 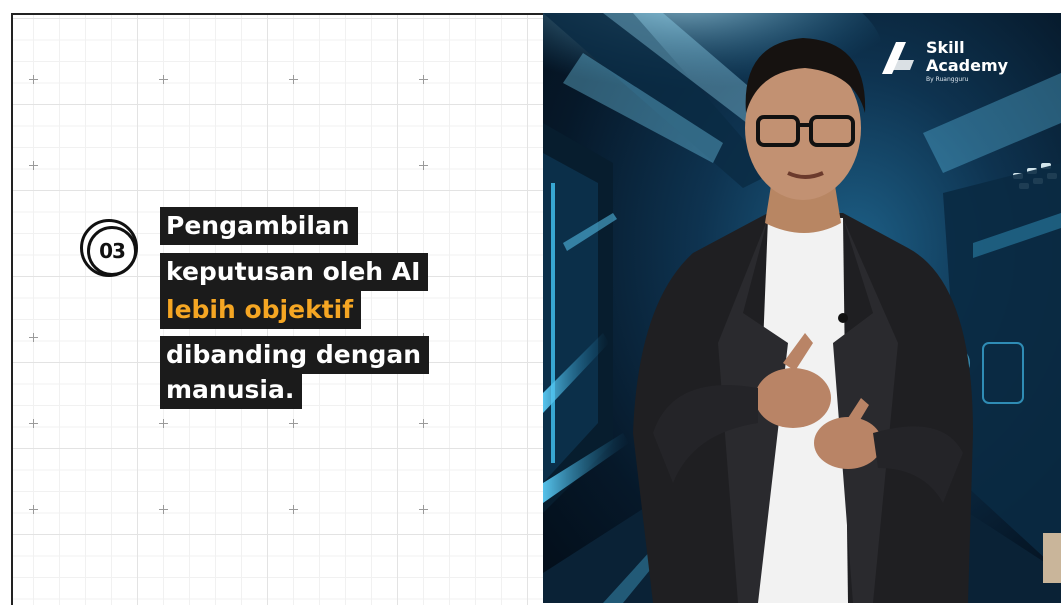 I want to click on caption-line-highlight: lebih objektif, so click(x=261, y=310).